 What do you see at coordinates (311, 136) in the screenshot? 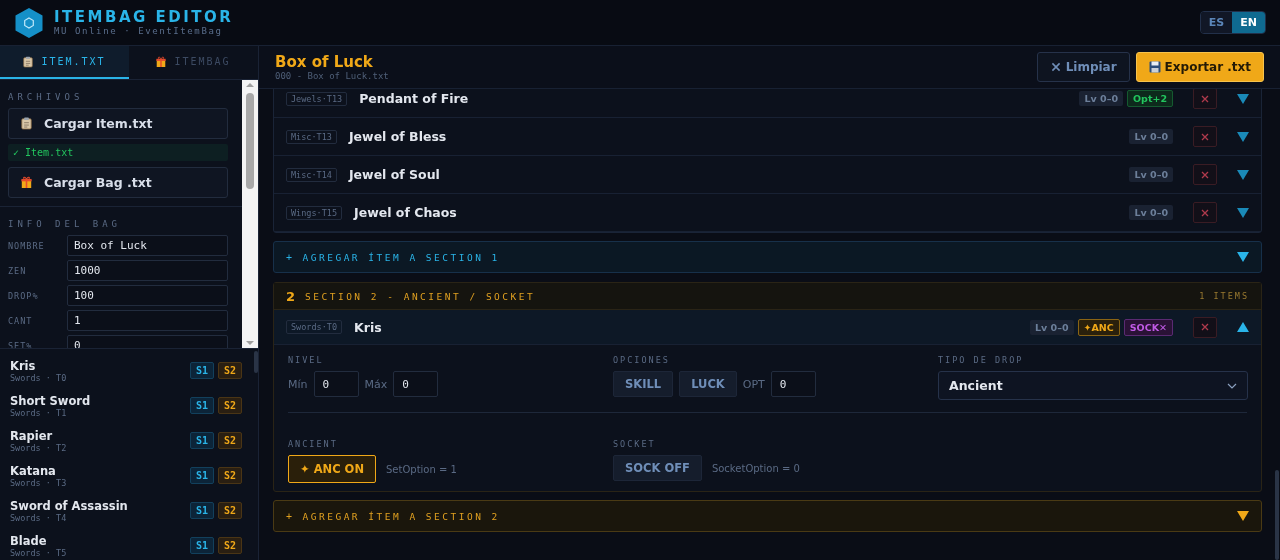
I see `item-tag: Misc·T13` at bounding box center [311, 136].